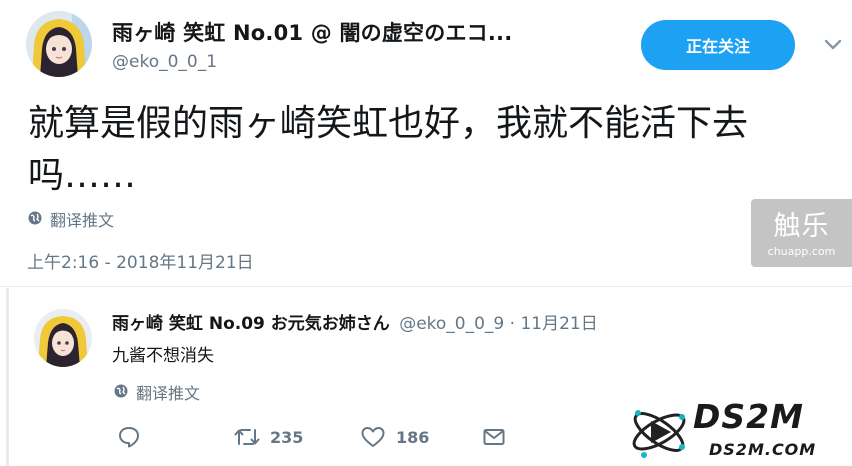 This screenshot has width=852, height=466. What do you see at coordinates (59, 44) in the screenshot?
I see `avatar` at bounding box center [59, 44].